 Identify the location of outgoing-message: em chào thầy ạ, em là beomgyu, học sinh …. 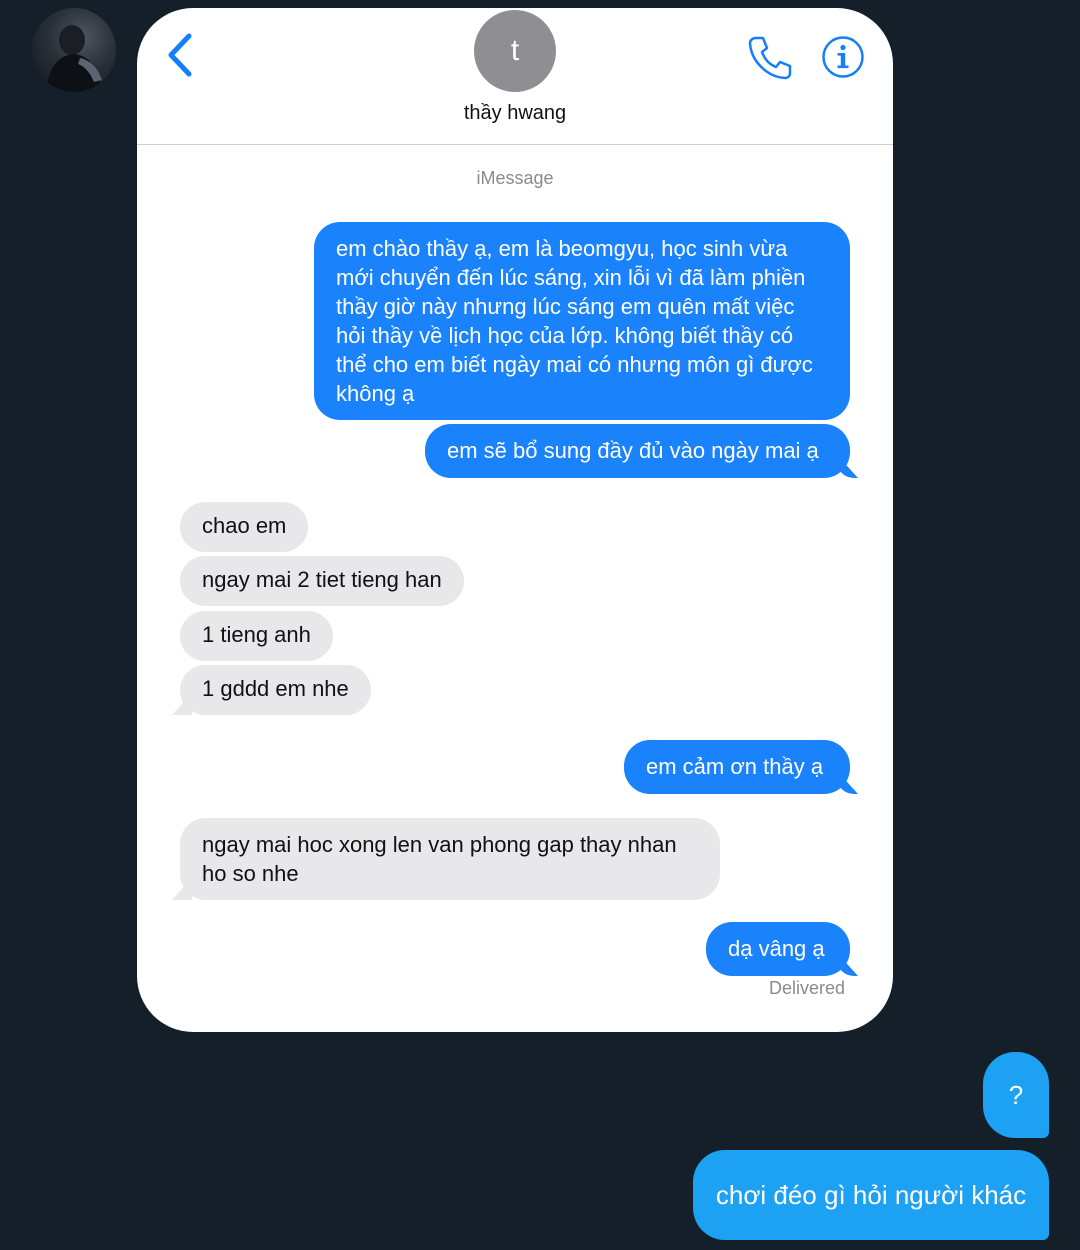
(582, 321).